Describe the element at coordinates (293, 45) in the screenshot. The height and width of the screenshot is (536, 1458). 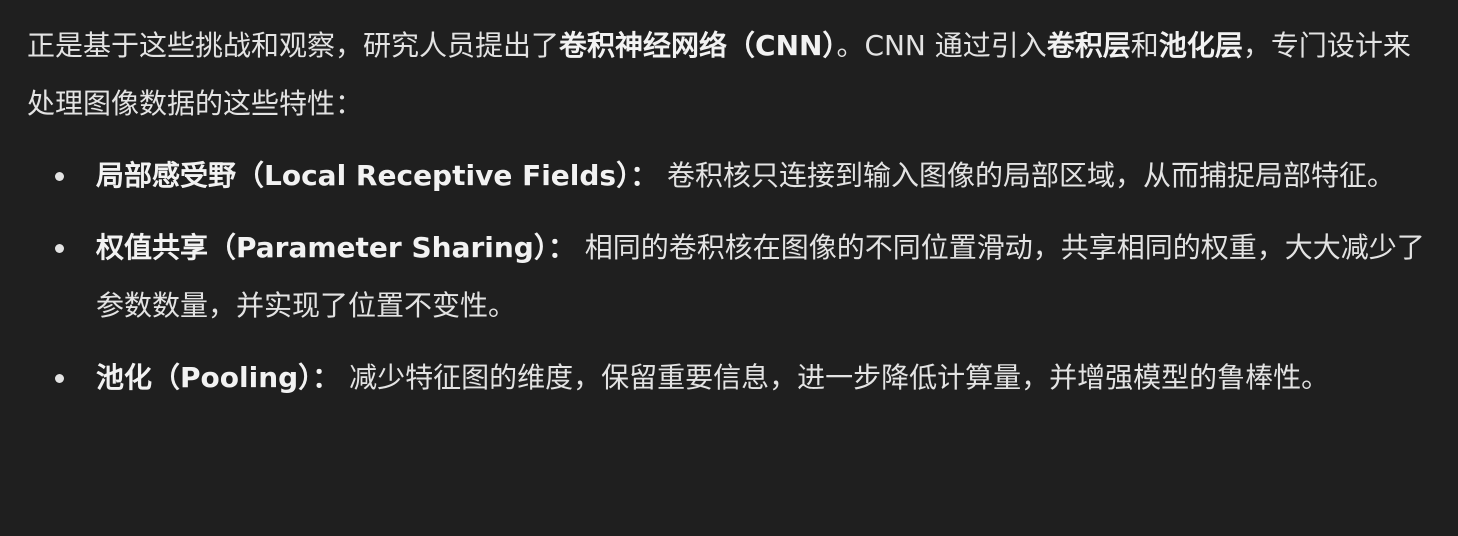
I see `intro-text-1: 正是基于这些挑战和观察，研究人员提出了` at that location.